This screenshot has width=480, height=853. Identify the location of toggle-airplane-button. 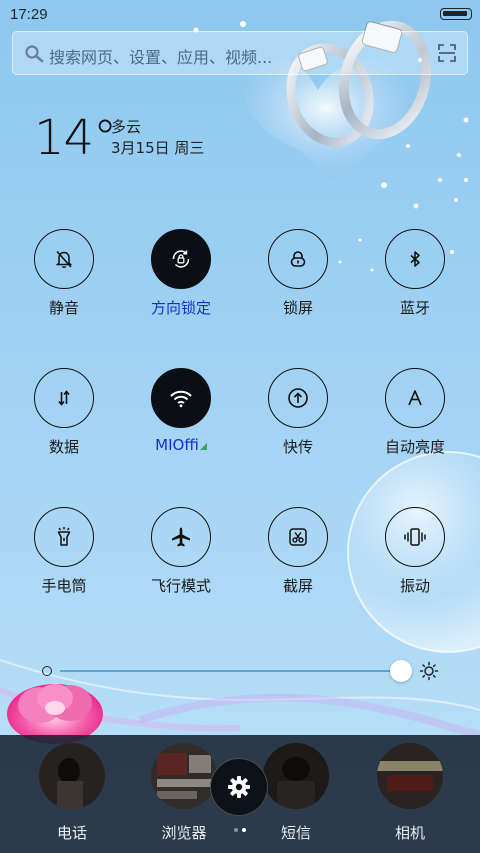
(181, 537).